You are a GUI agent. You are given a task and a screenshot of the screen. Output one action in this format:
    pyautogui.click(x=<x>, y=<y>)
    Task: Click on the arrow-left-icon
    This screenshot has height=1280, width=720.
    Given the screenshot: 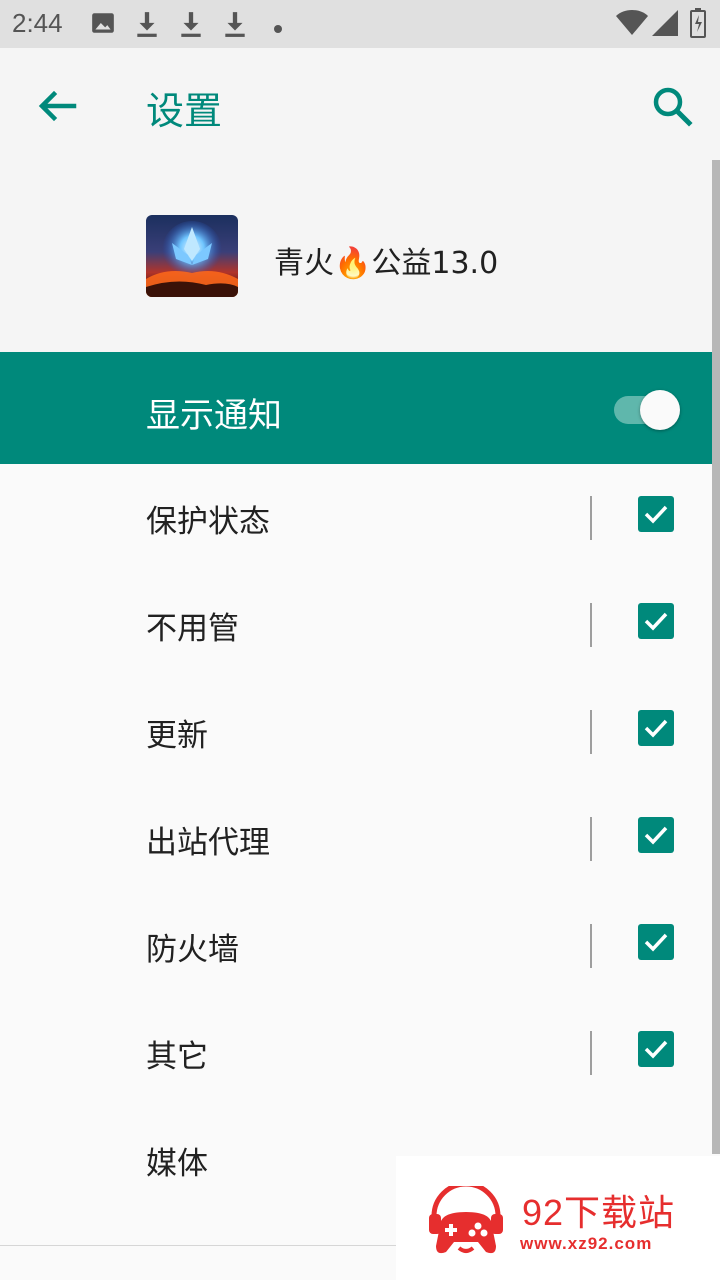 What is the action you would take?
    pyautogui.click(x=57, y=106)
    